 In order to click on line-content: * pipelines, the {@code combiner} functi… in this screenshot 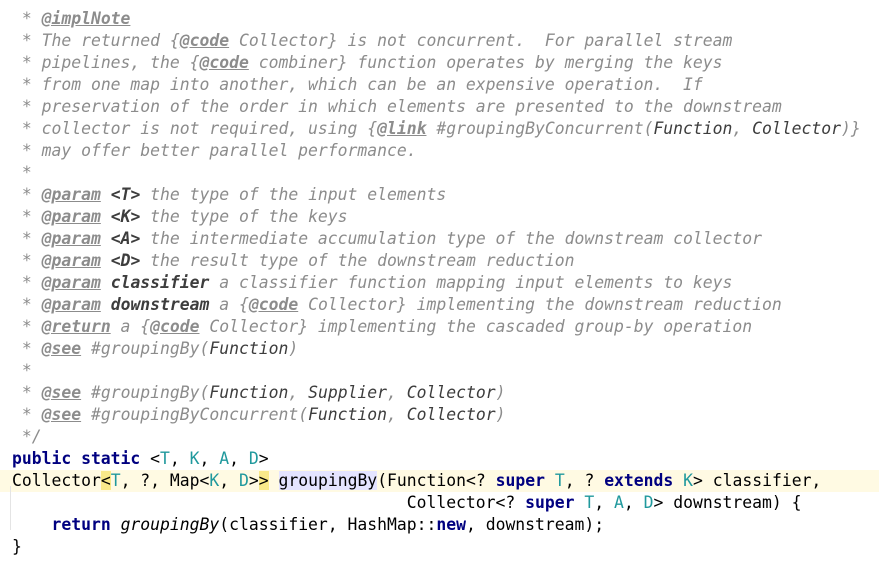, I will do `click(367, 63)`.